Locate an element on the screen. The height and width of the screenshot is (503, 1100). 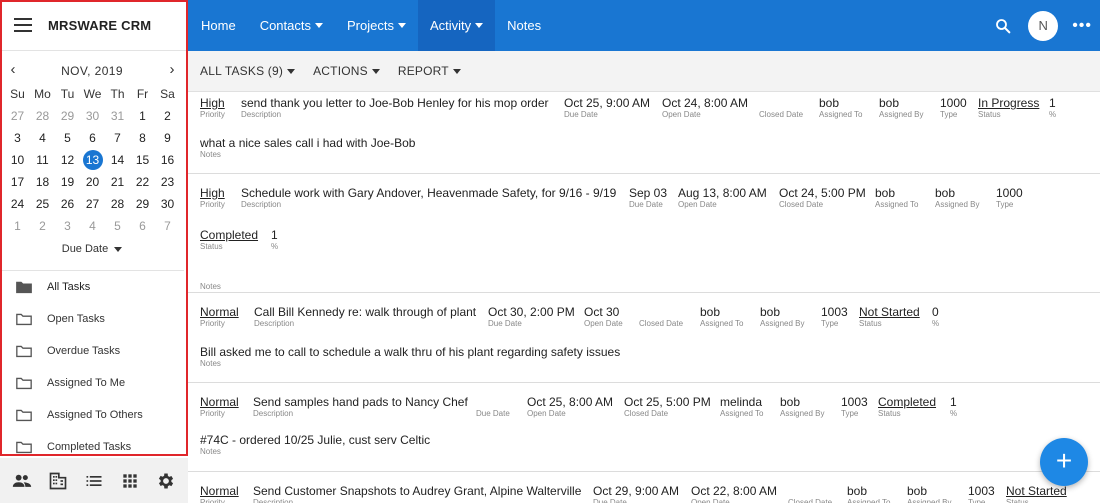
task-status-cell: In Progress Status is located at coordinates (1008, 108).